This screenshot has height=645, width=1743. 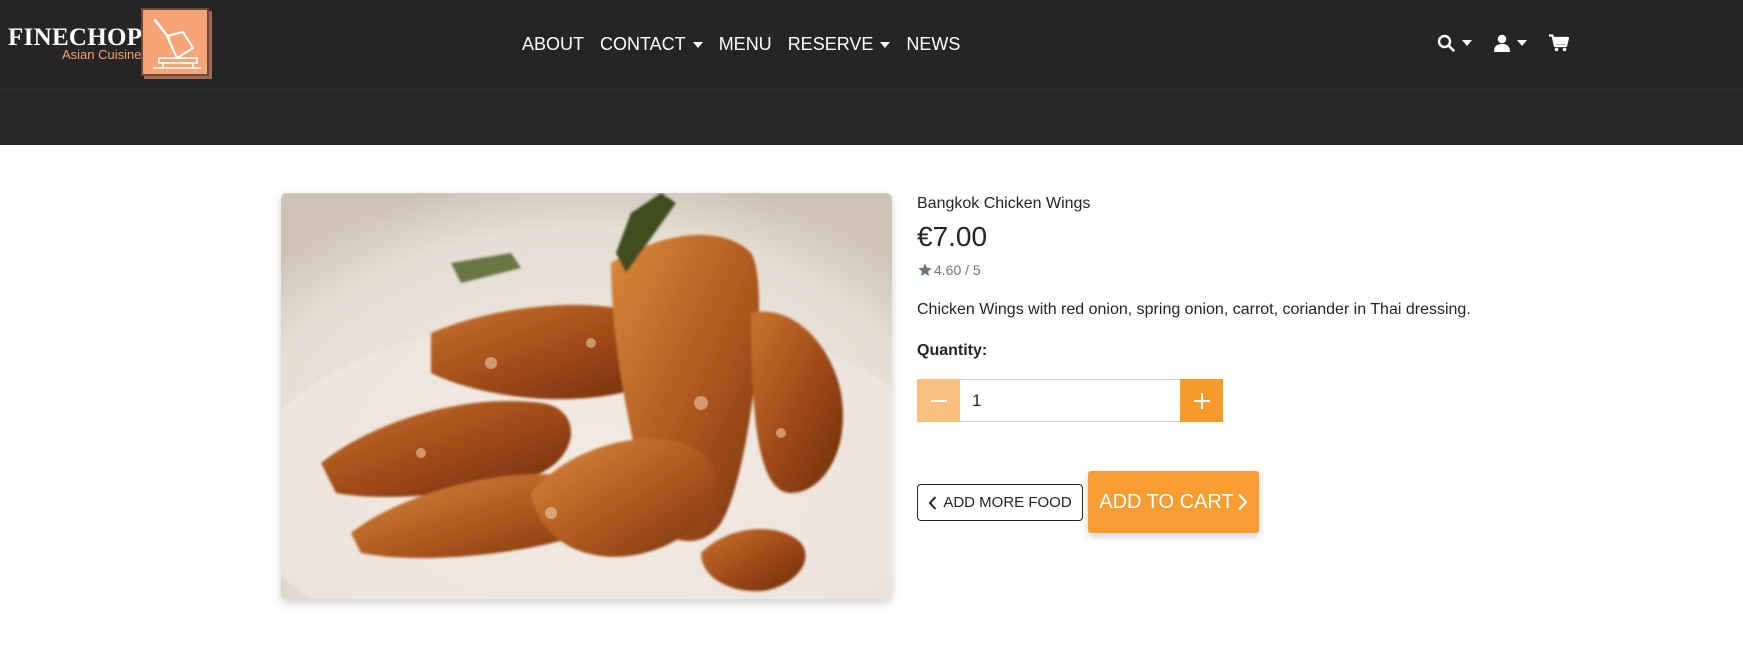 What do you see at coordinates (952, 236) in the screenshot?
I see `product-price: €7.00` at bounding box center [952, 236].